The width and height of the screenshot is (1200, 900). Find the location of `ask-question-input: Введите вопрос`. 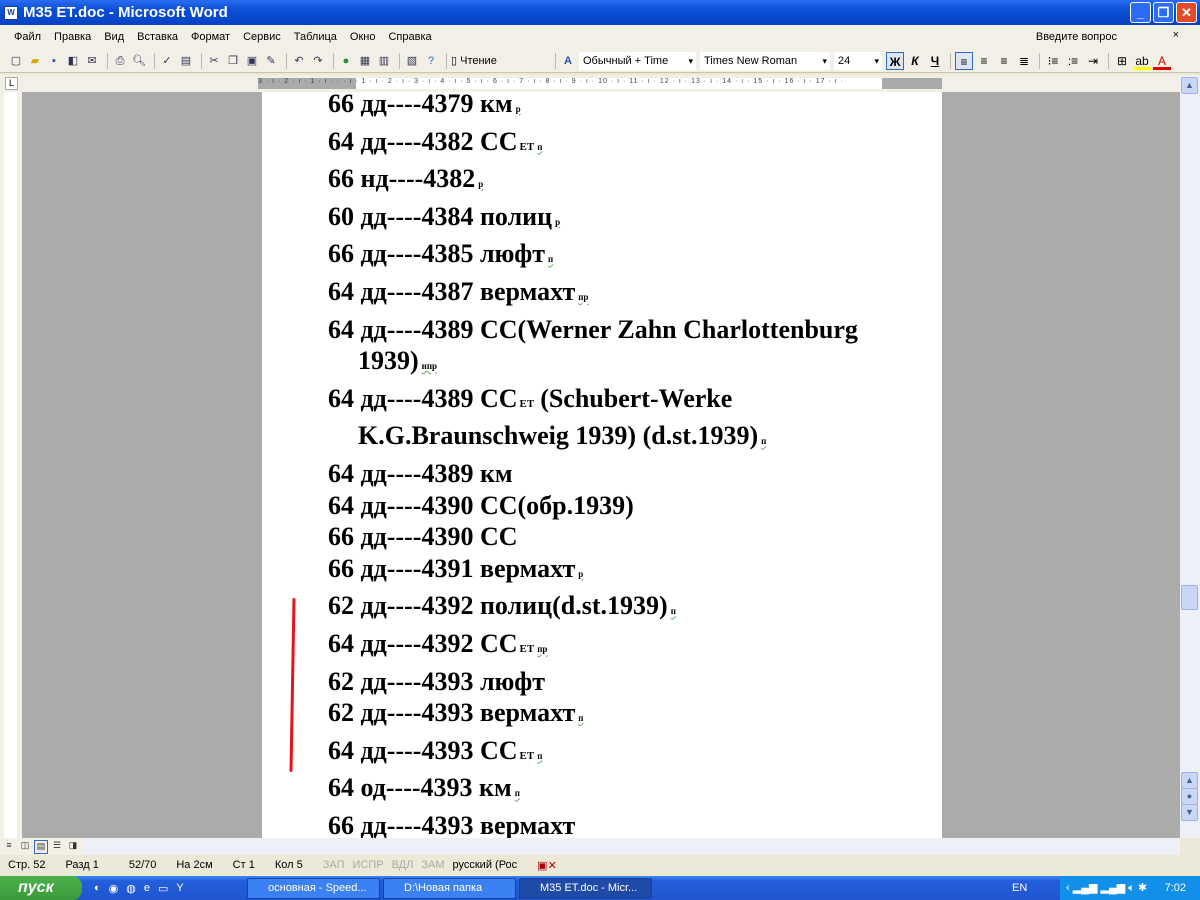

ask-question-input: Введите вопрос is located at coordinates (1076, 37).